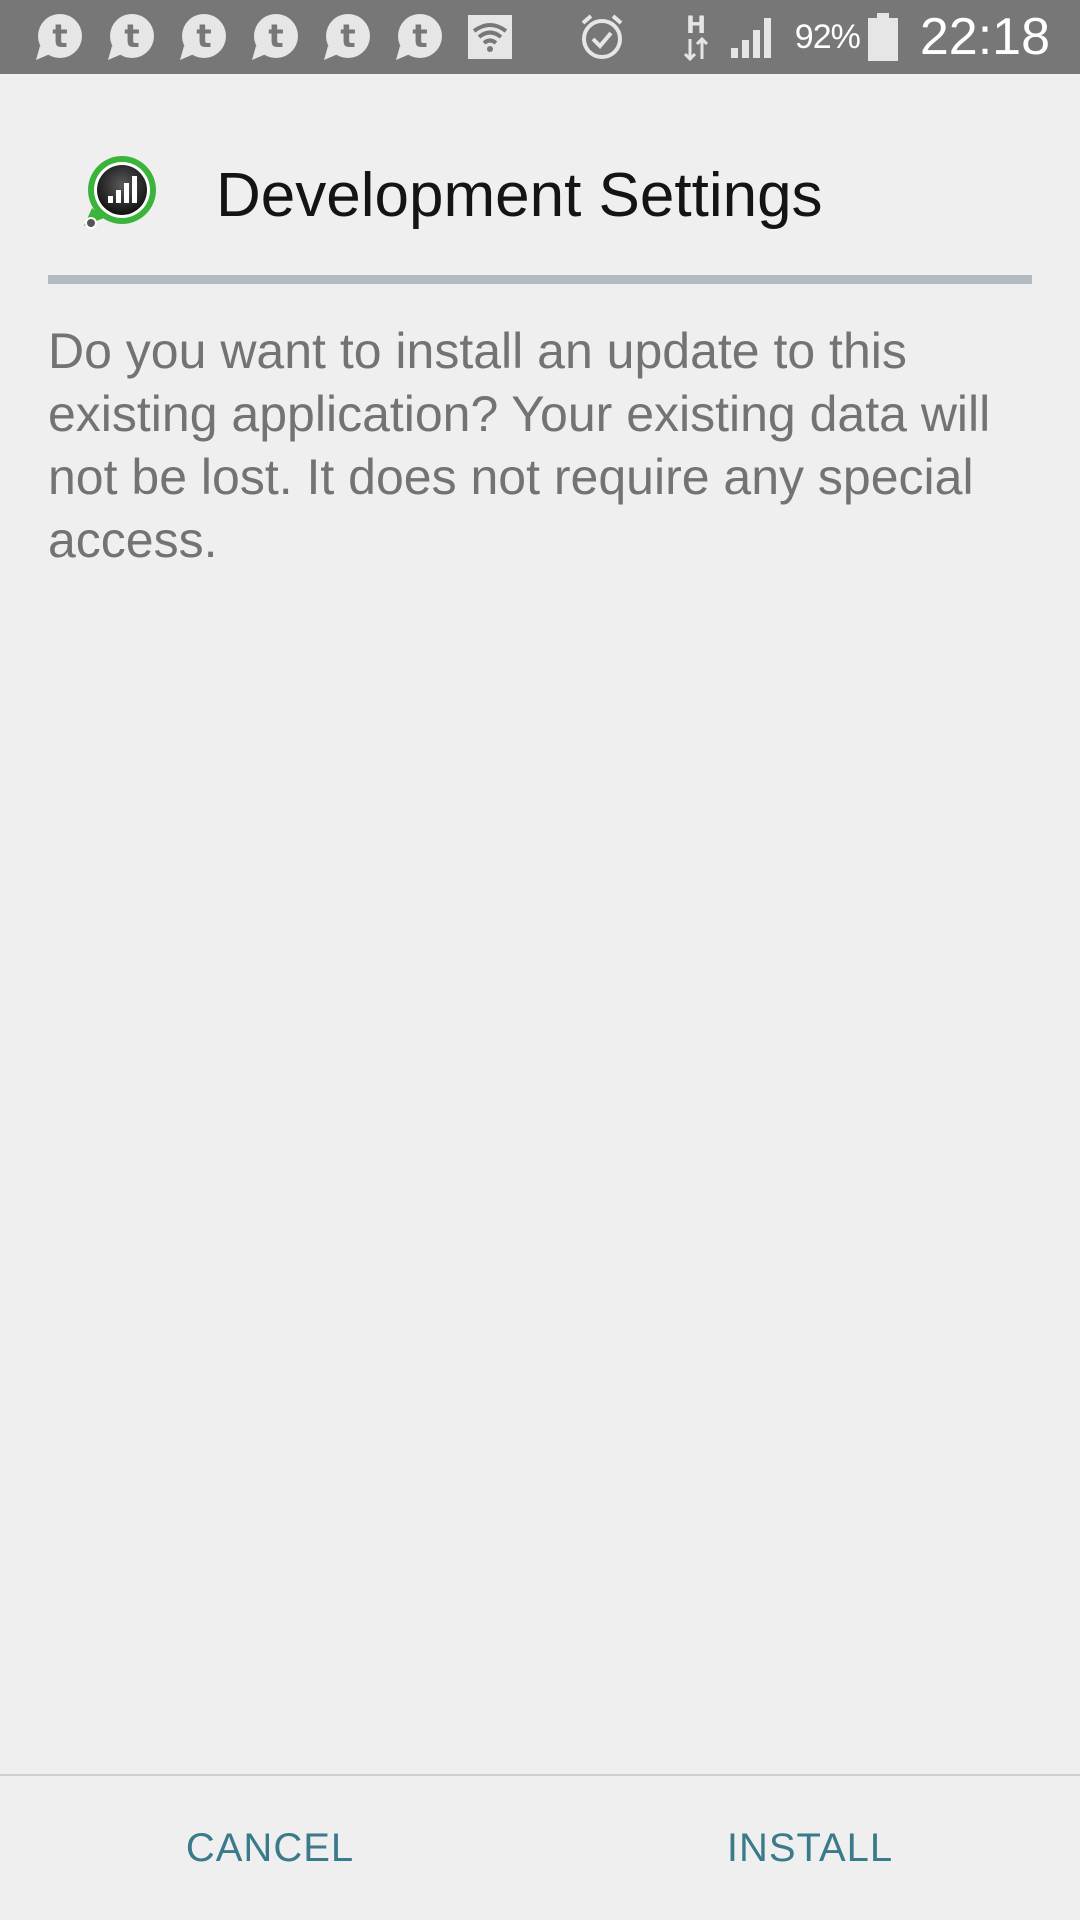  I want to click on clock-text: 22:18, so click(984, 37).